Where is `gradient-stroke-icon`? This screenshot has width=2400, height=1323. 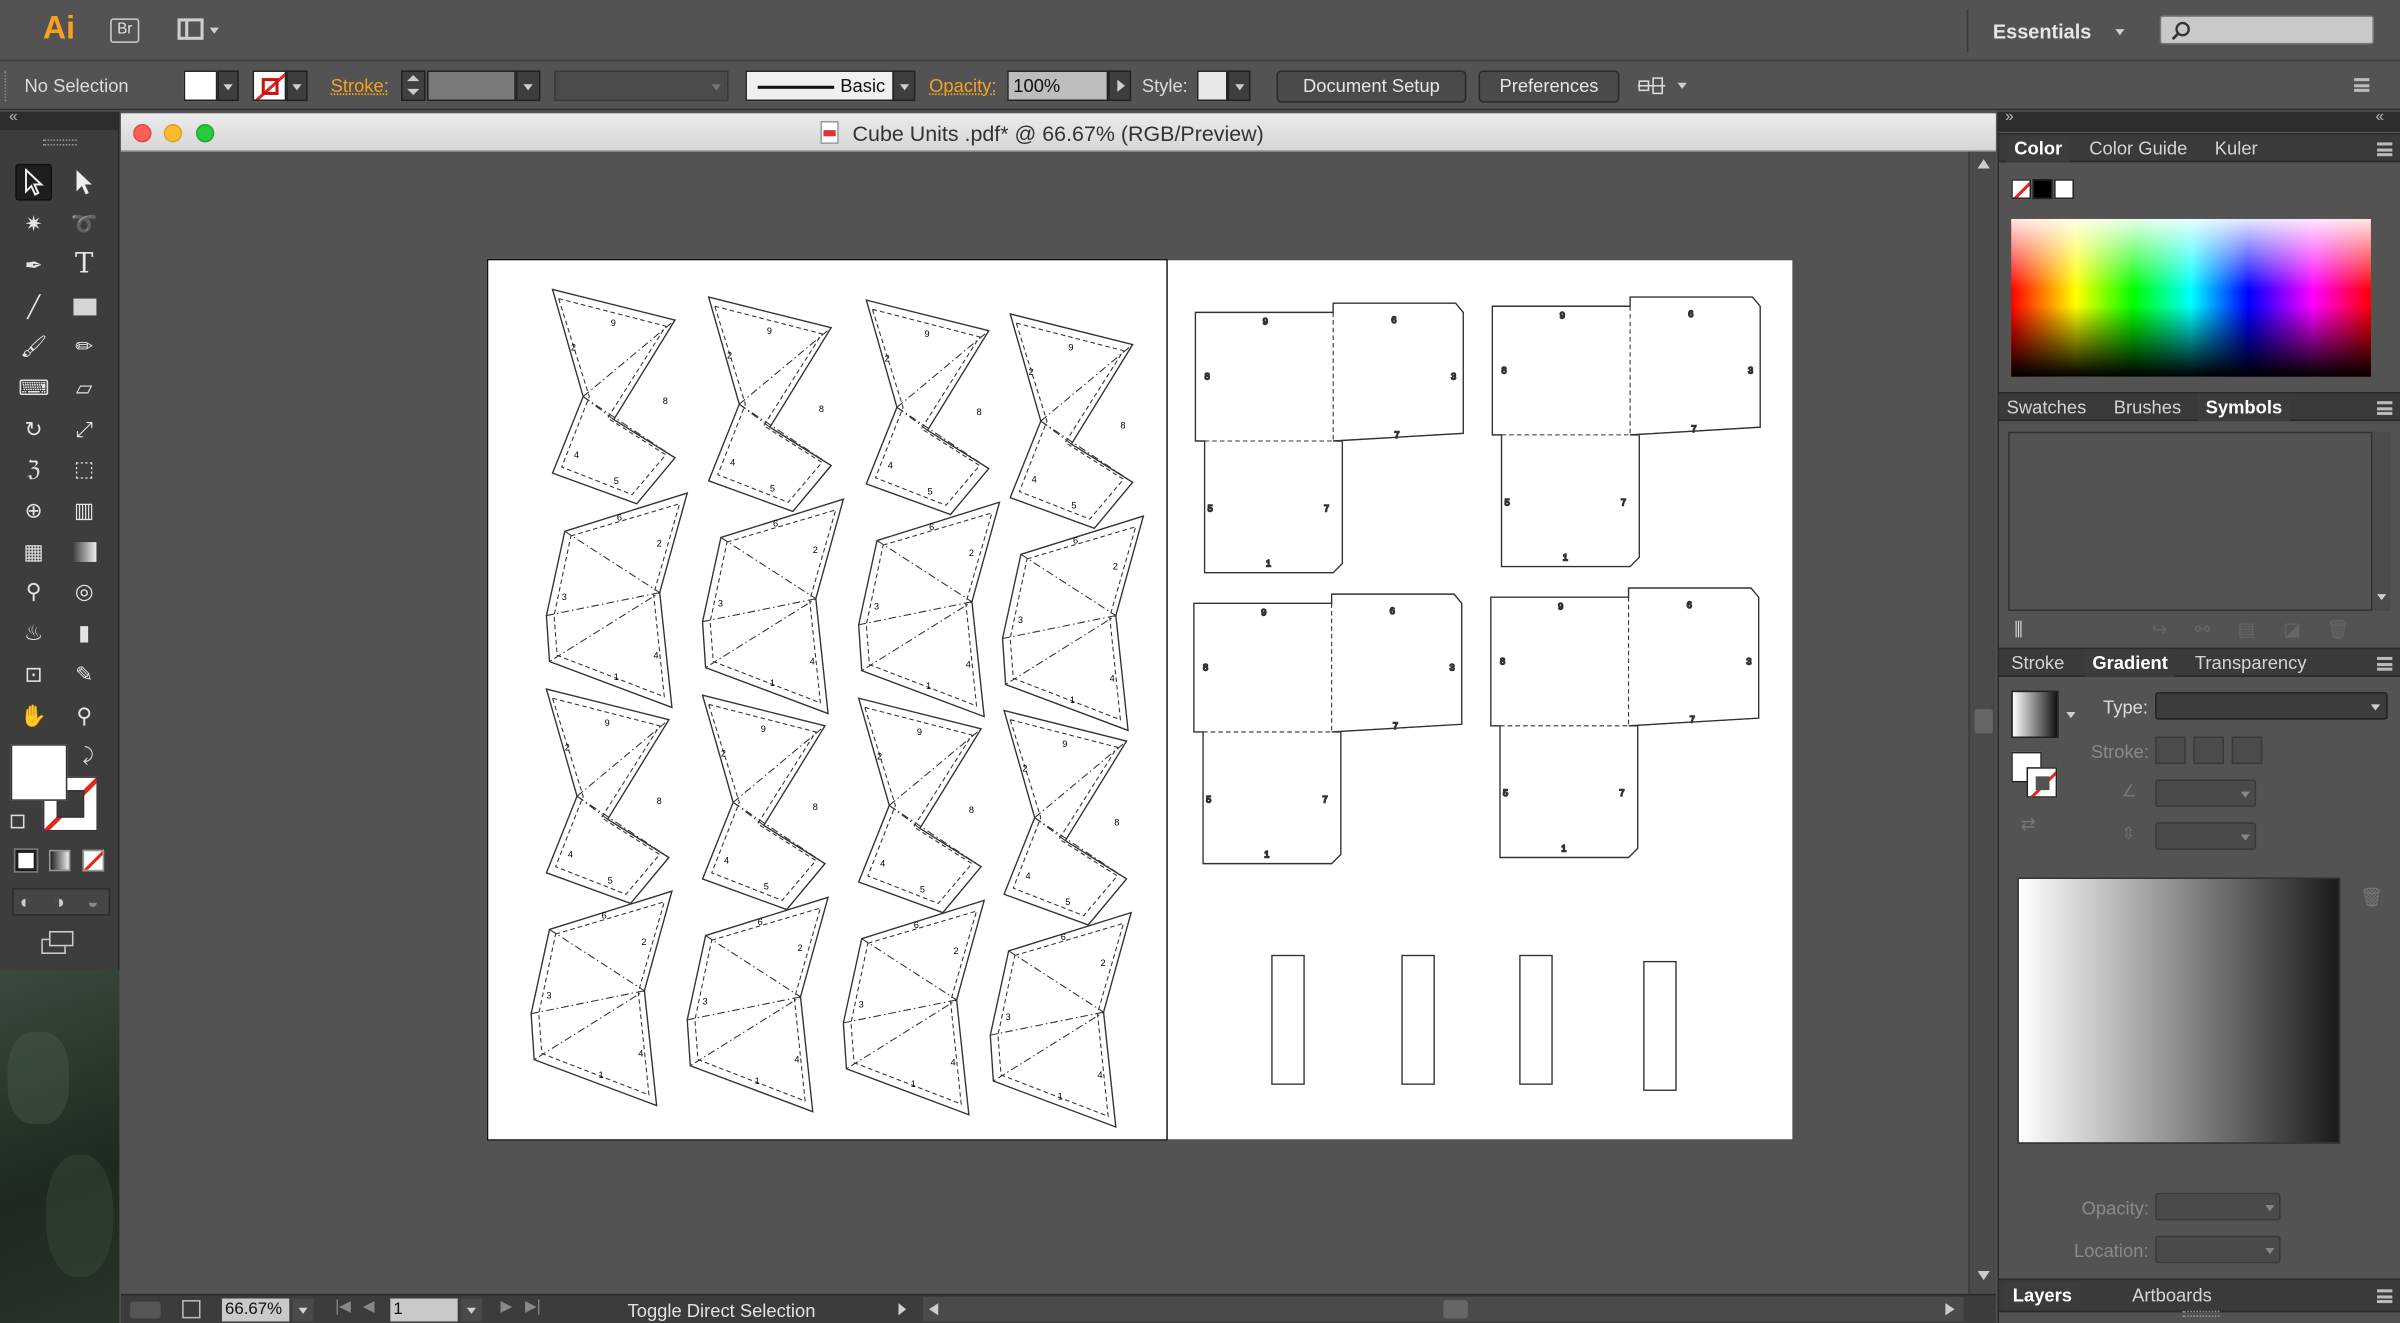 gradient-stroke-icon is located at coordinates (2042, 782).